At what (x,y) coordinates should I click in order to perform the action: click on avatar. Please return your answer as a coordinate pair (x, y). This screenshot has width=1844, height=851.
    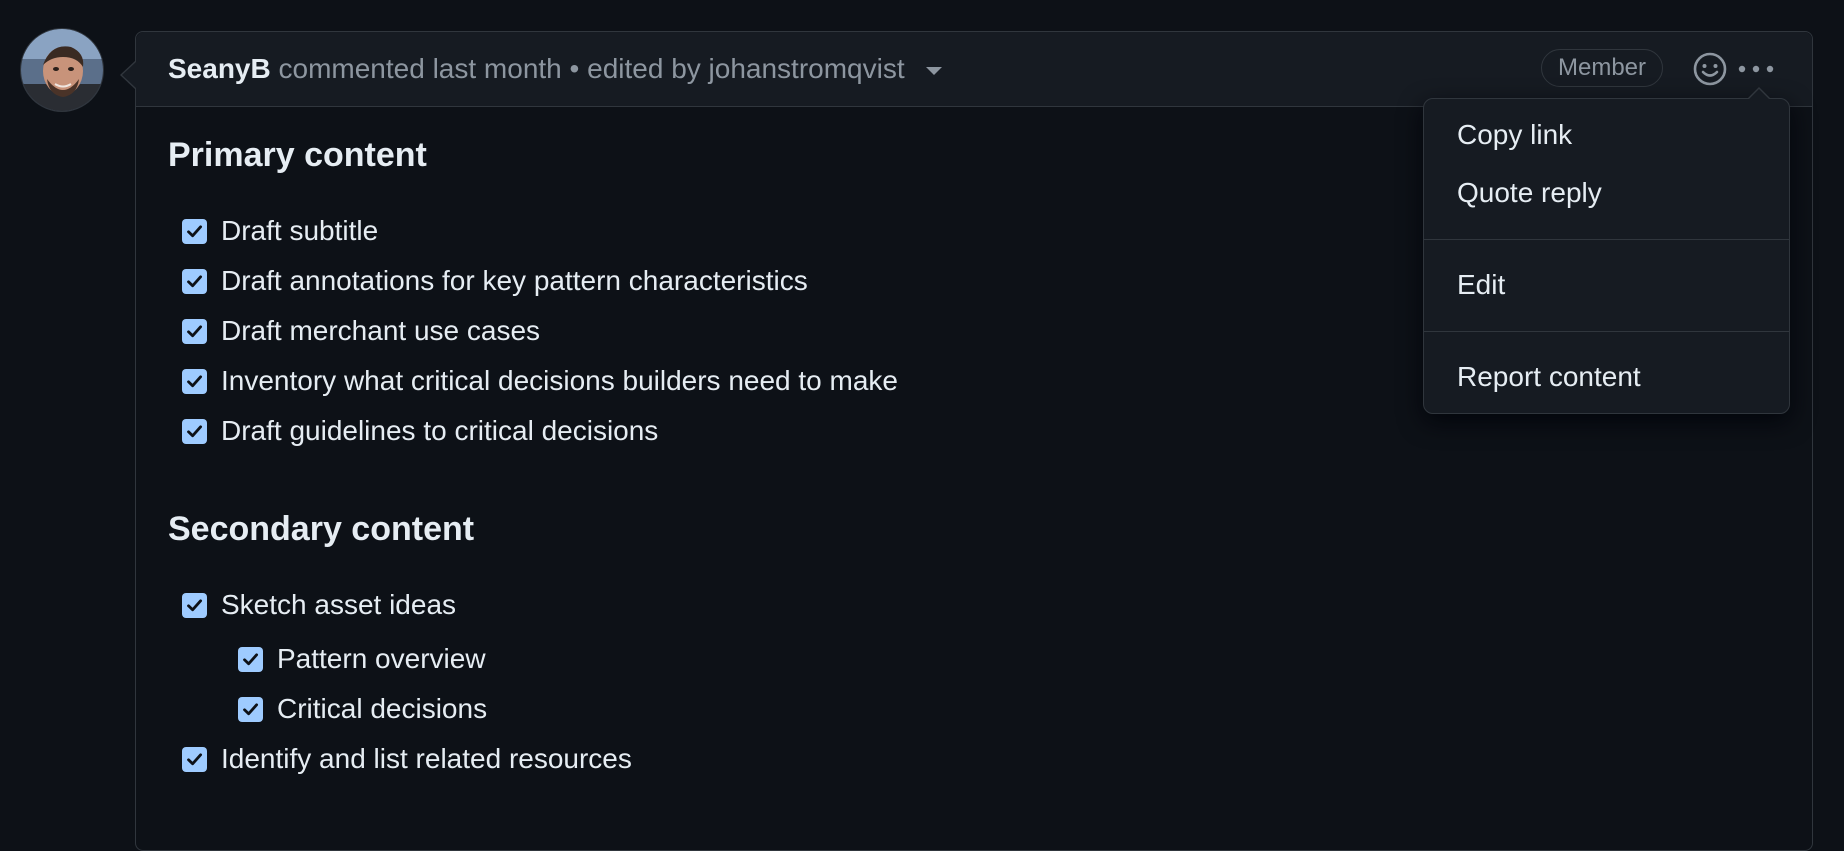
    Looking at the image, I should click on (62, 70).